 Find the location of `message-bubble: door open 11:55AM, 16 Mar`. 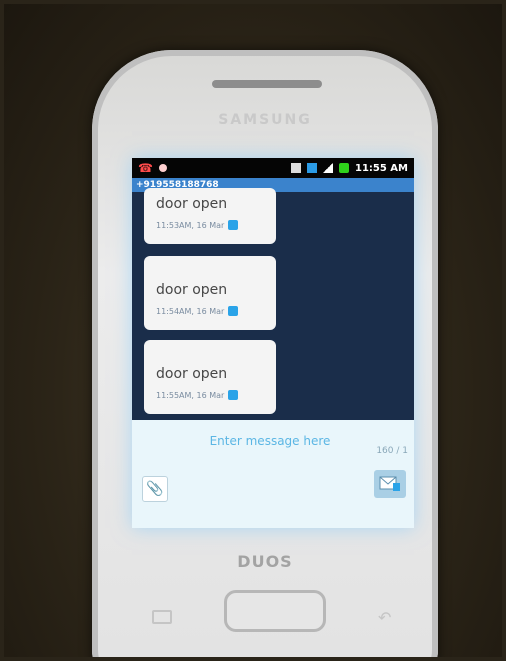

message-bubble: door open 11:55AM, 16 Mar is located at coordinates (210, 377).